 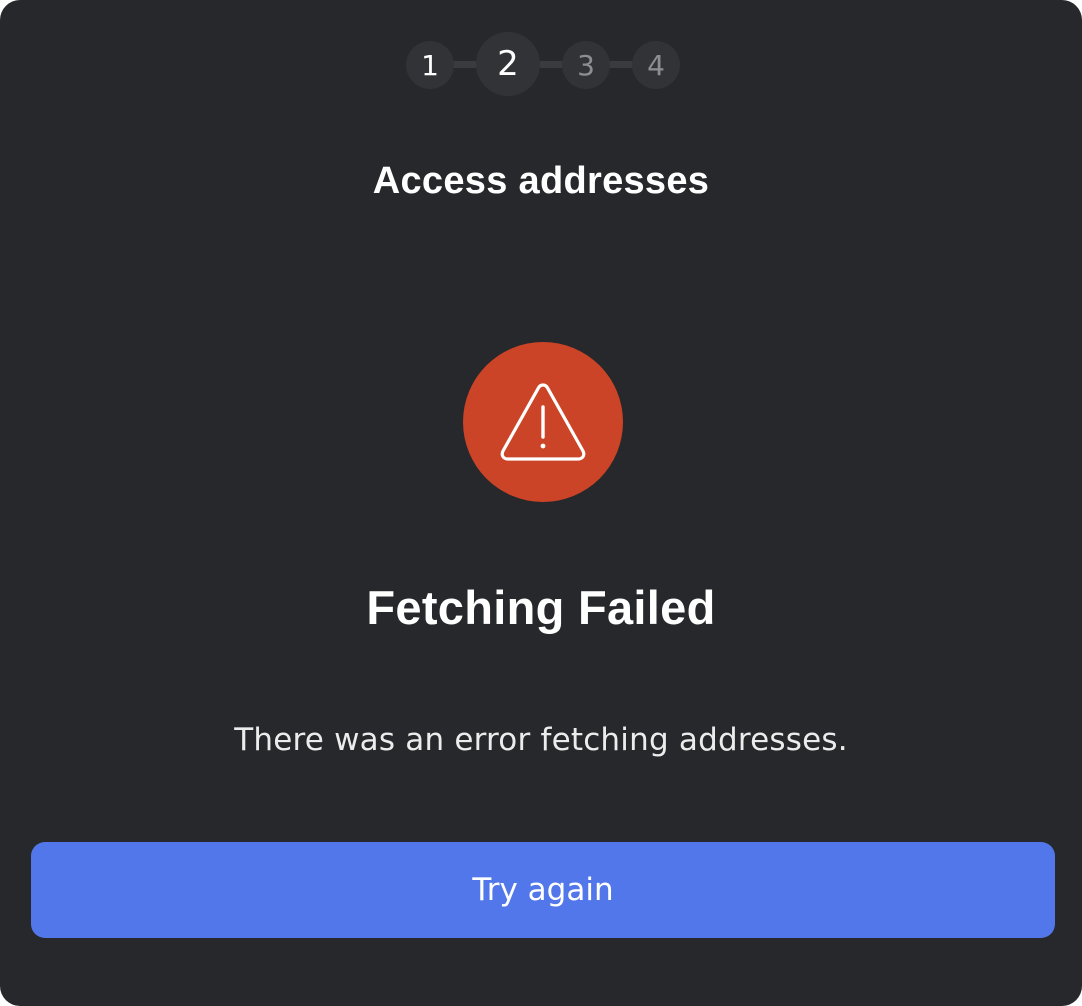 I want to click on step-label: 4, so click(x=656, y=65).